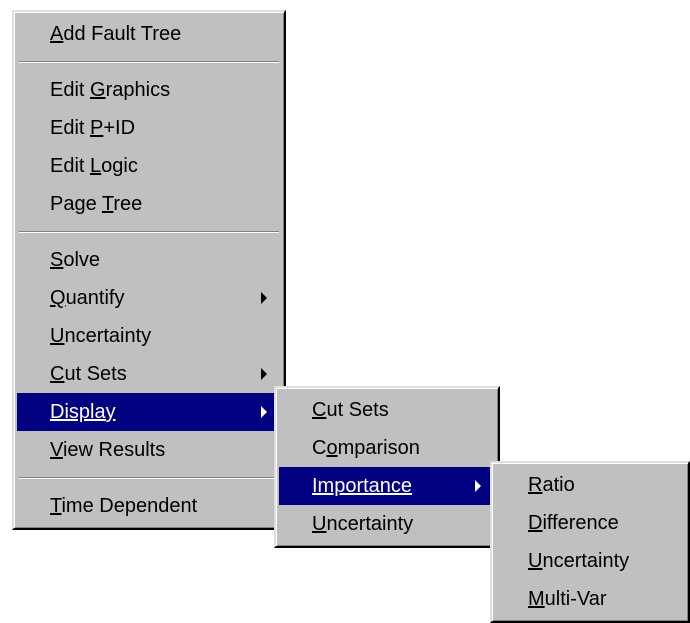 This screenshot has height=623, width=690. I want to click on submenu-item-importance: Importance, so click(387, 486).